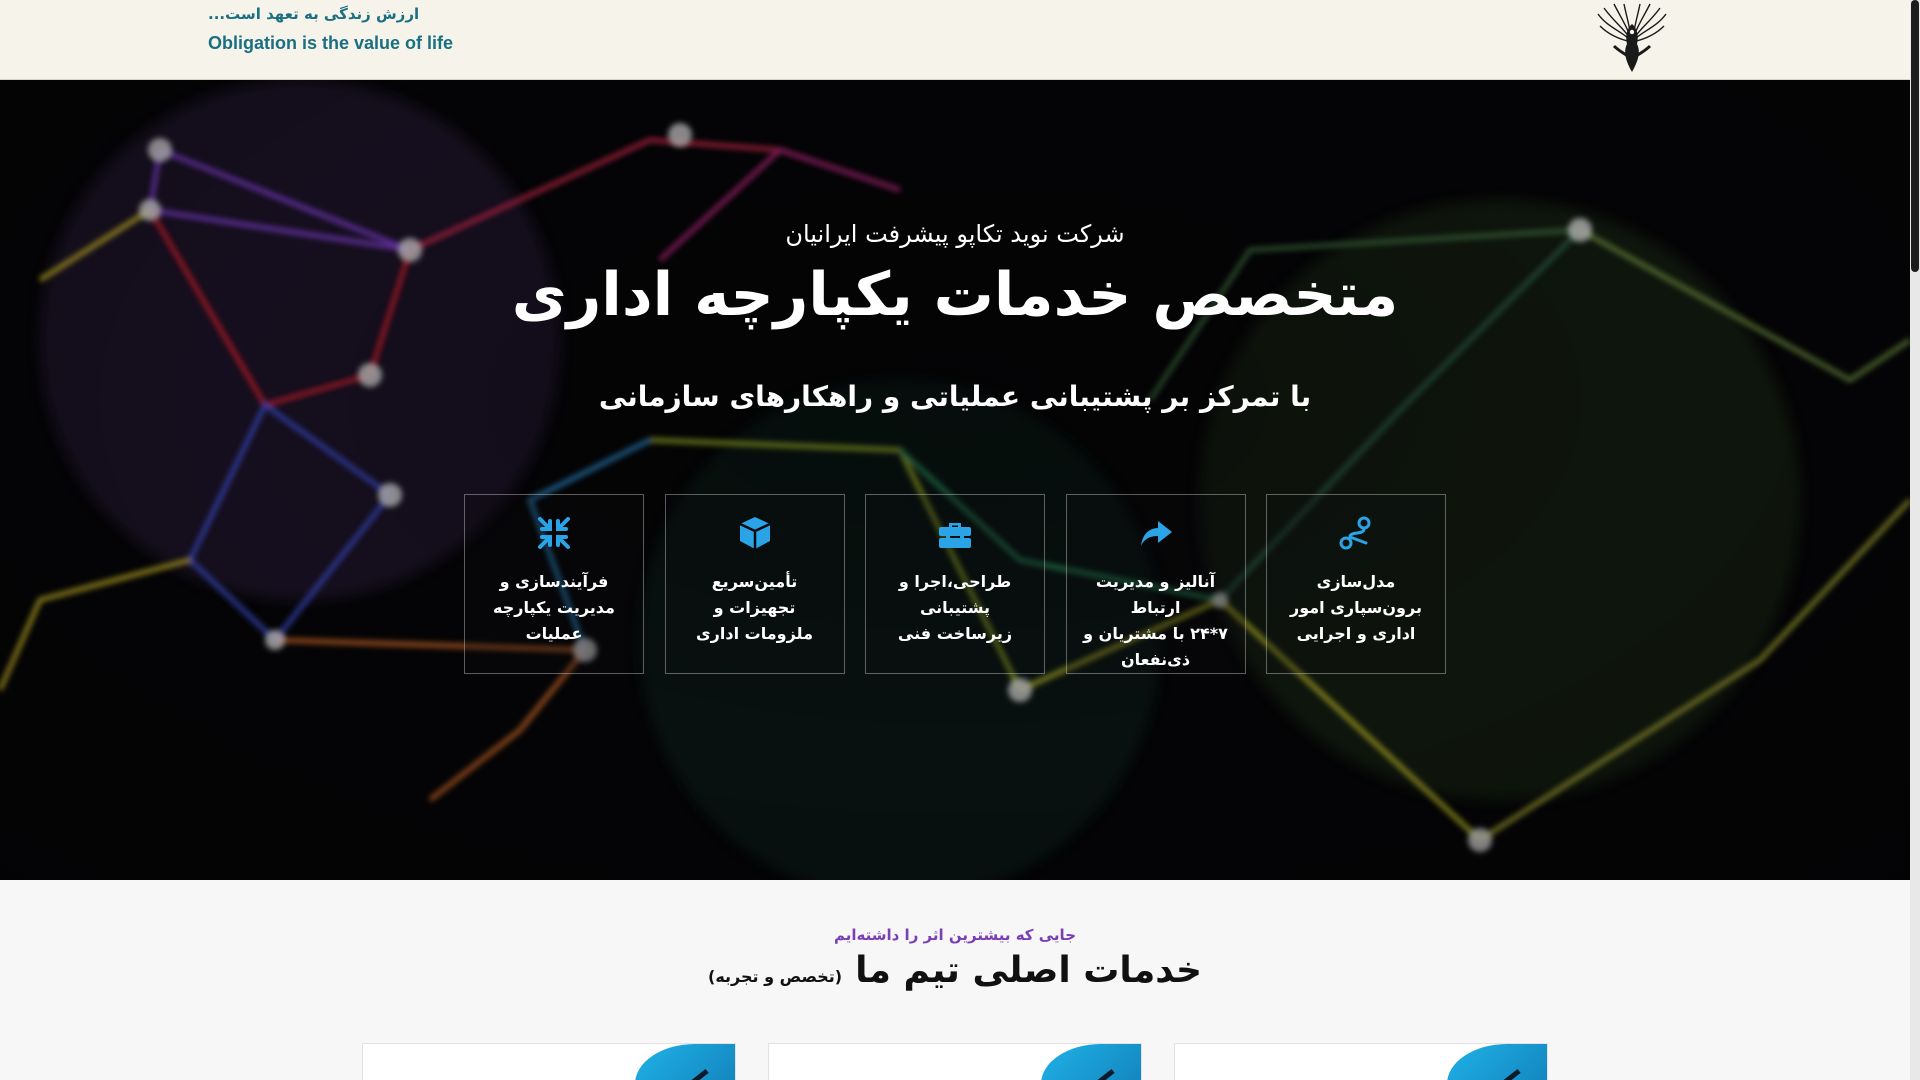 The image size is (1920, 1080). I want to click on feature-card-infrastructure: طراحی،اجرا و پشتیبانی زیرساخت فنی, so click(955, 584).